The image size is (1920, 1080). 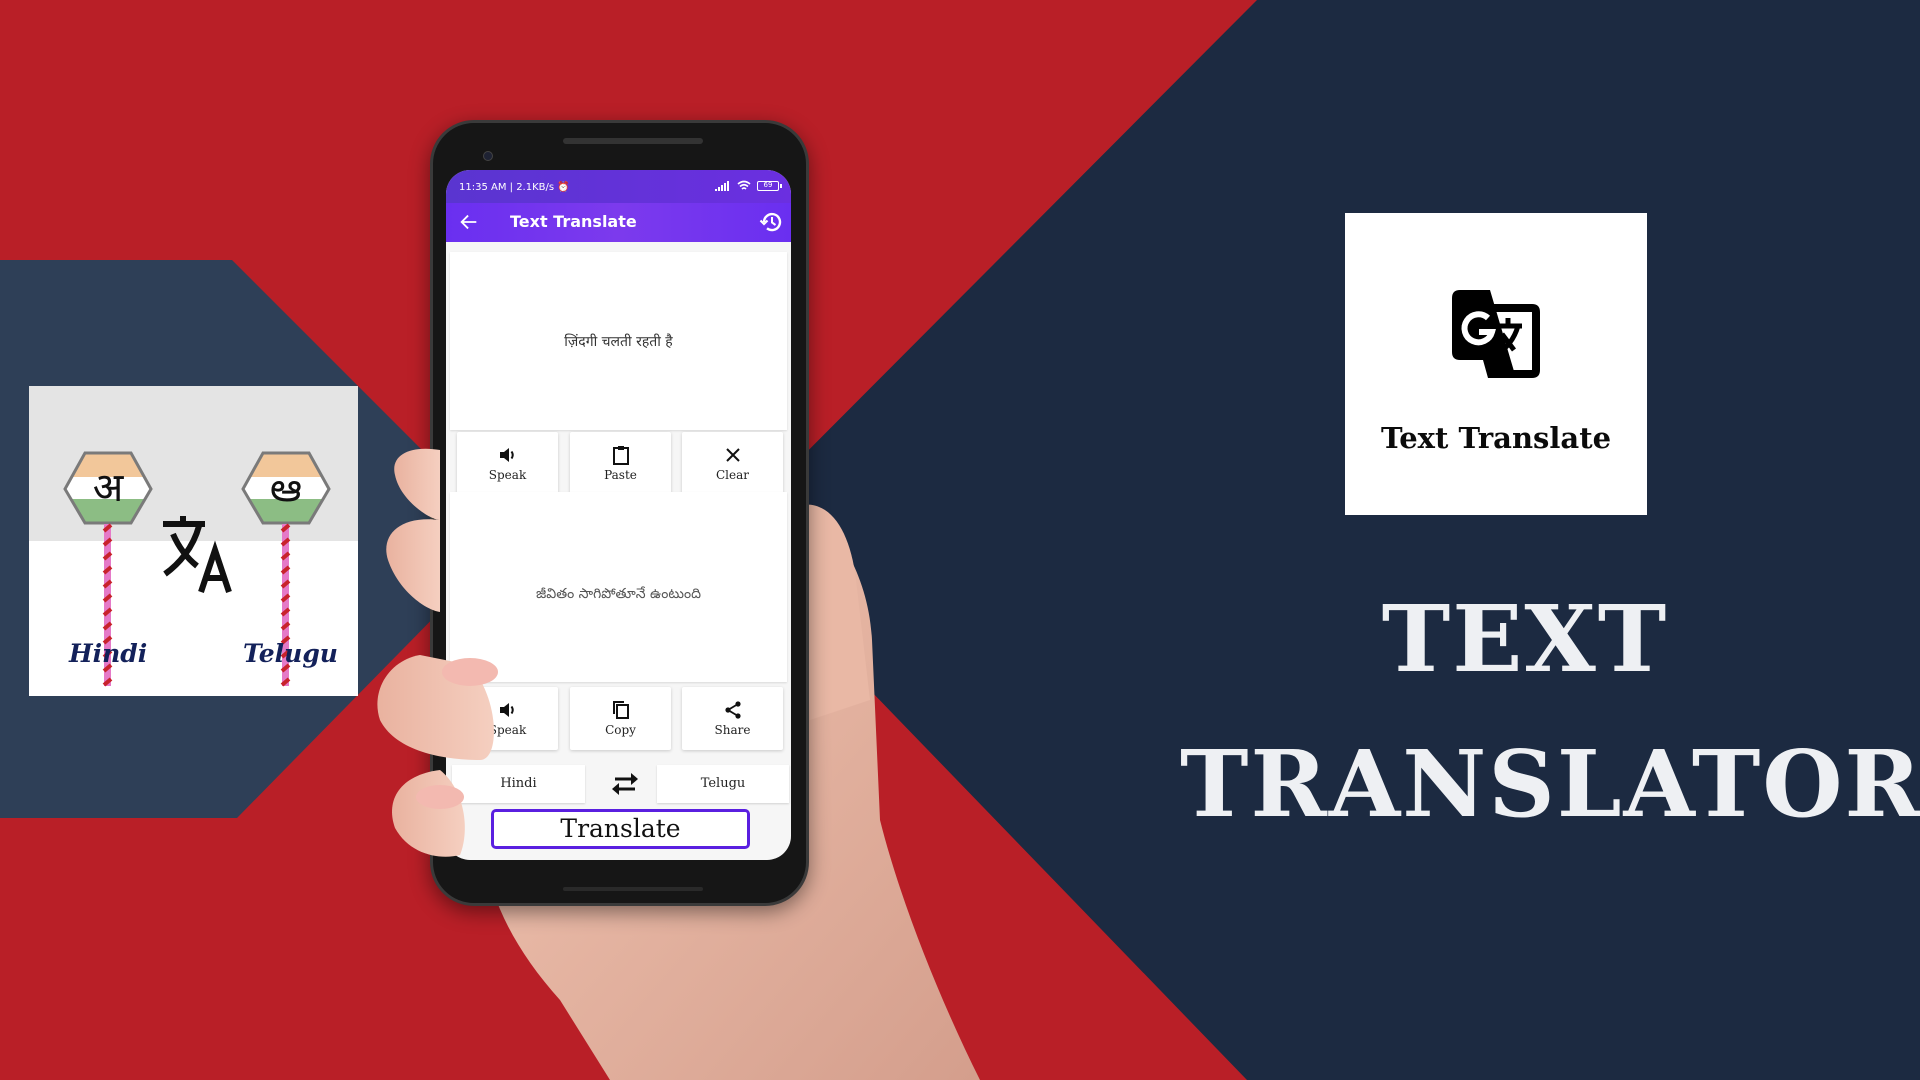 What do you see at coordinates (633, 889) in the screenshot?
I see `bottom-speaker` at bounding box center [633, 889].